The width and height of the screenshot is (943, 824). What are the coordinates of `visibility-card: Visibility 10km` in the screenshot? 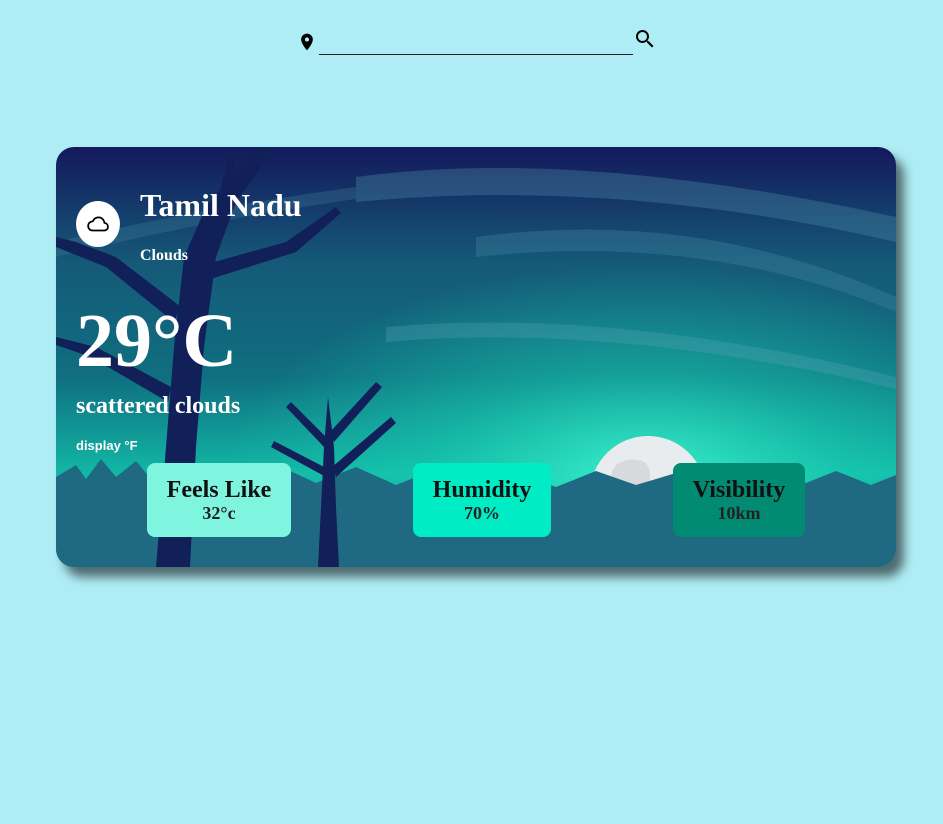 It's located at (739, 500).